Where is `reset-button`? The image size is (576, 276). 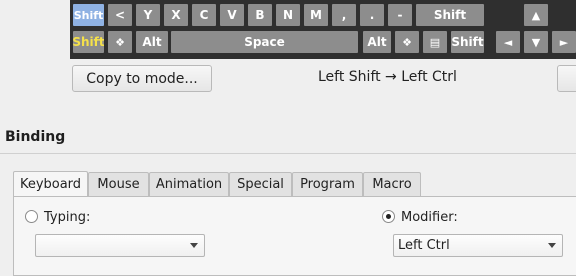
reset-button is located at coordinates (566, 78).